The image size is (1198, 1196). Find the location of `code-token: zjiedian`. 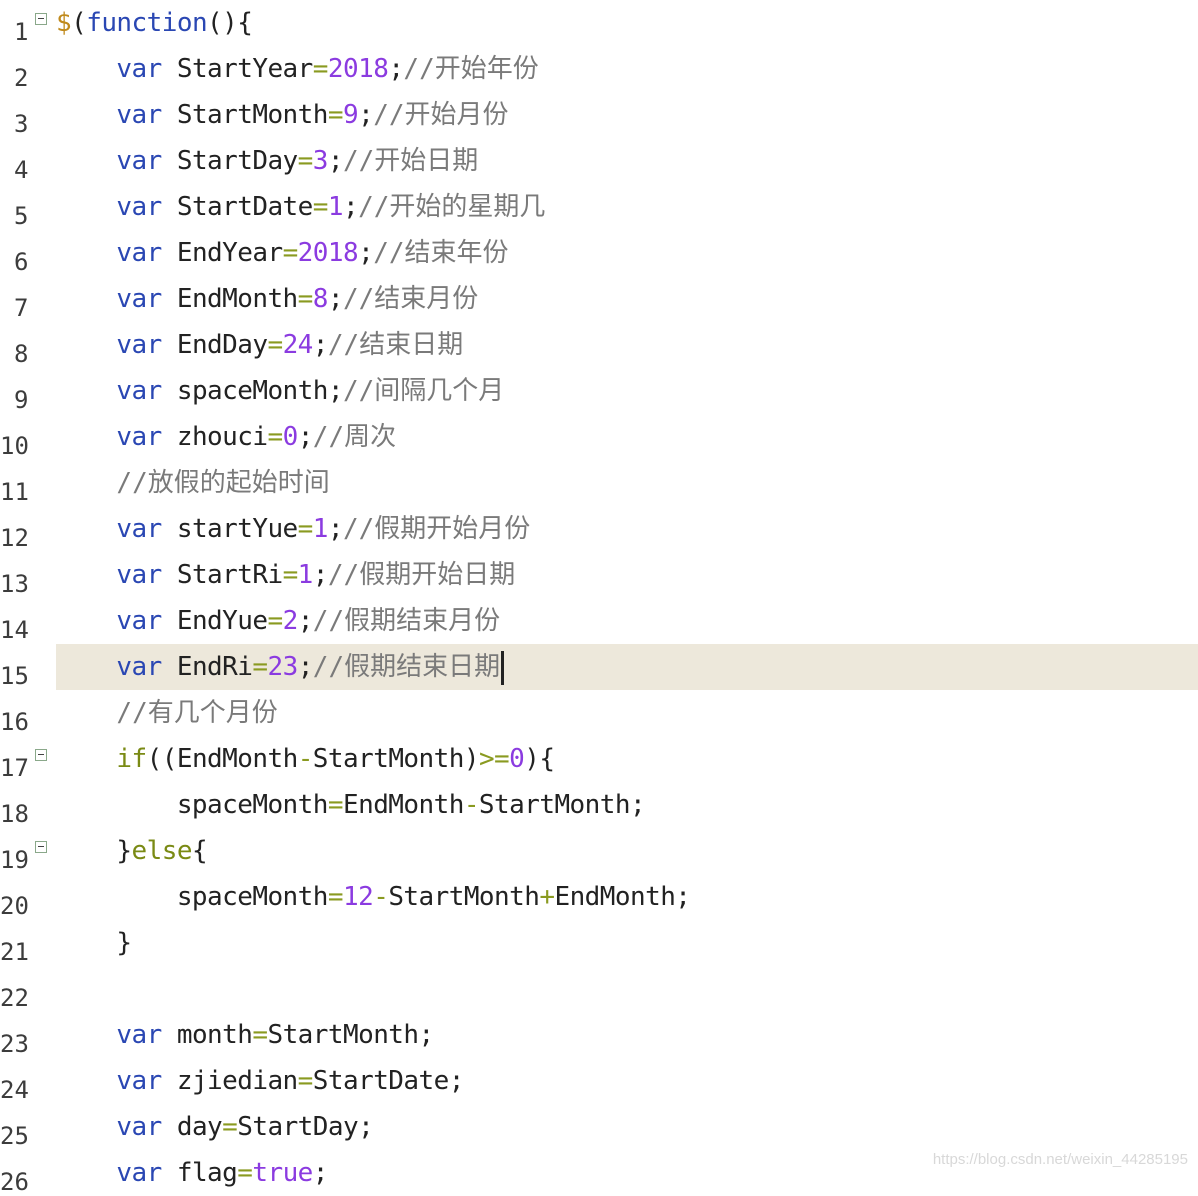

code-token: zjiedian is located at coordinates (229, 1081).